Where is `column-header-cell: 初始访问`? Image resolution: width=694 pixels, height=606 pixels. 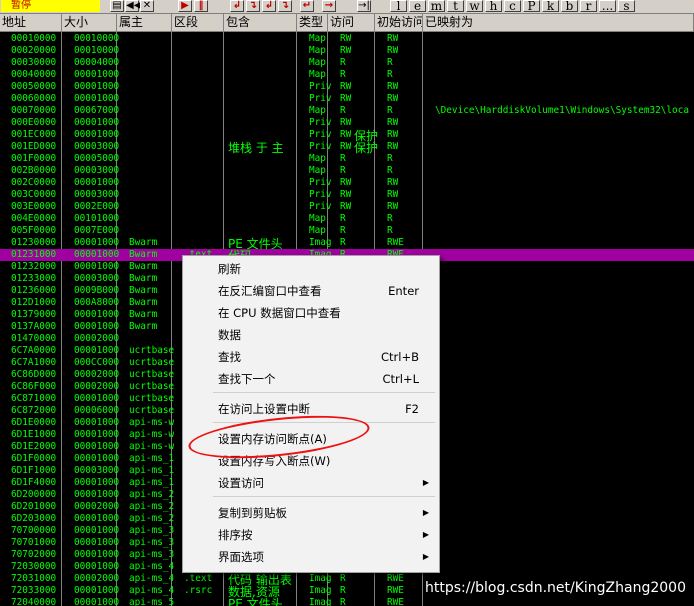
column-header-cell: 初始访问 is located at coordinates (399, 22).